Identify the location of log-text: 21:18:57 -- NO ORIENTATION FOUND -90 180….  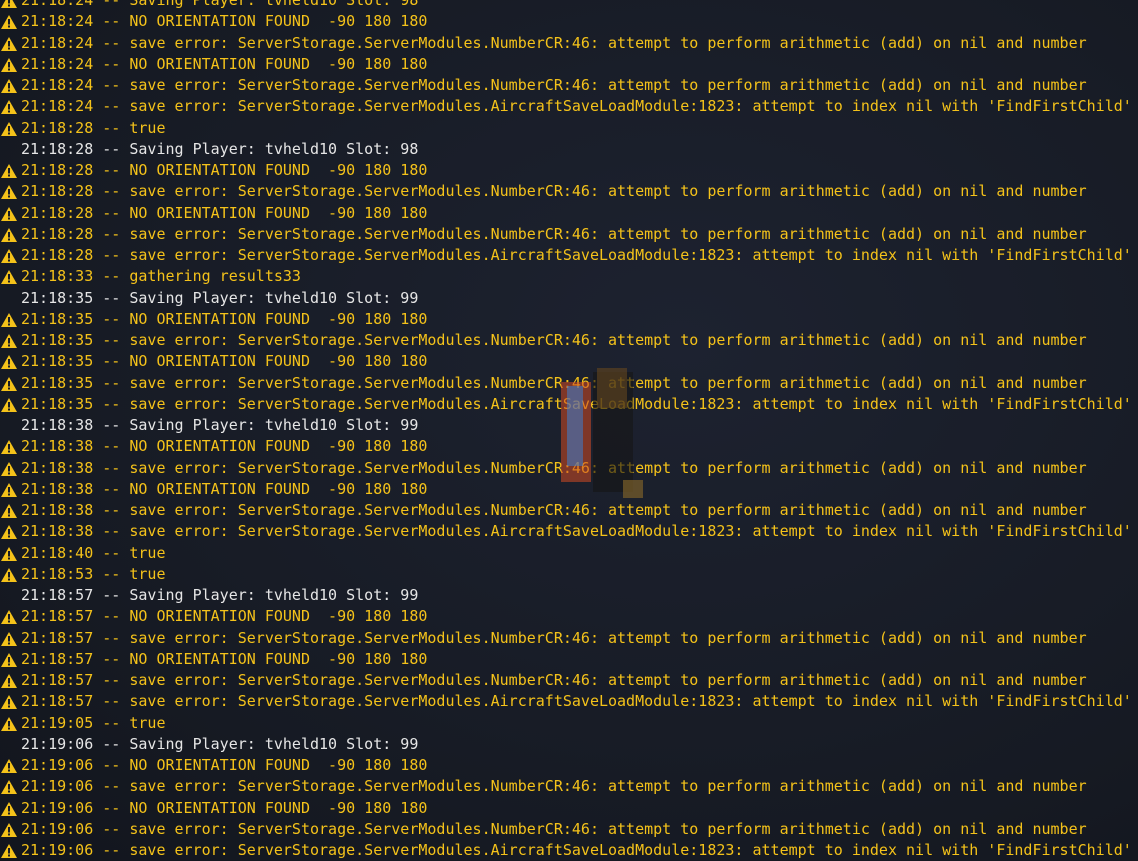
(224, 658).